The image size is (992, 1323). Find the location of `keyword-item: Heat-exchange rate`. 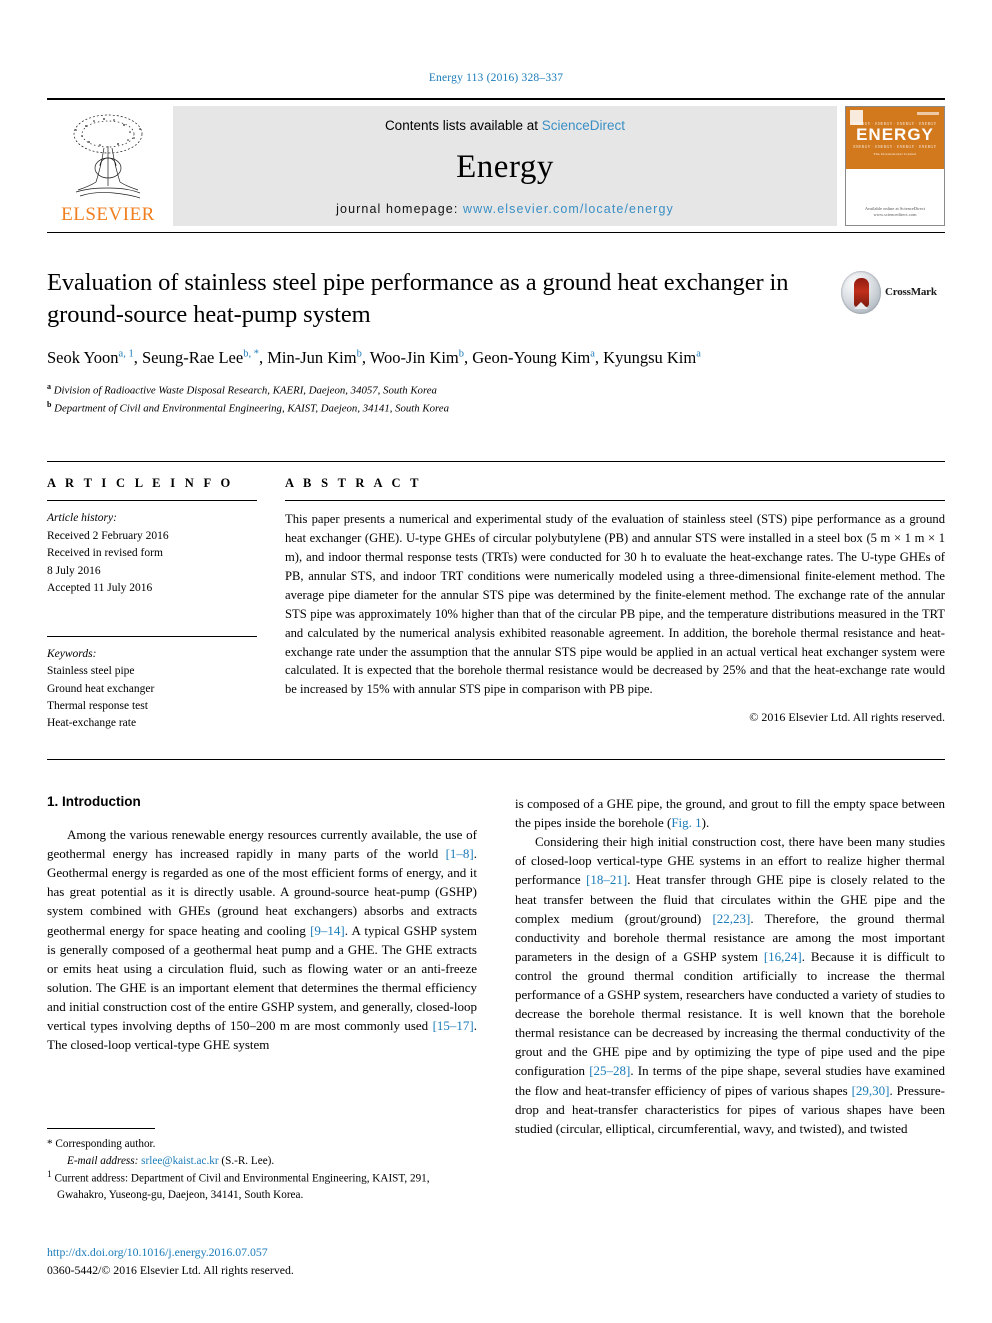

keyword-item: Heat-exchange rate is located at coordinates (92, 723).